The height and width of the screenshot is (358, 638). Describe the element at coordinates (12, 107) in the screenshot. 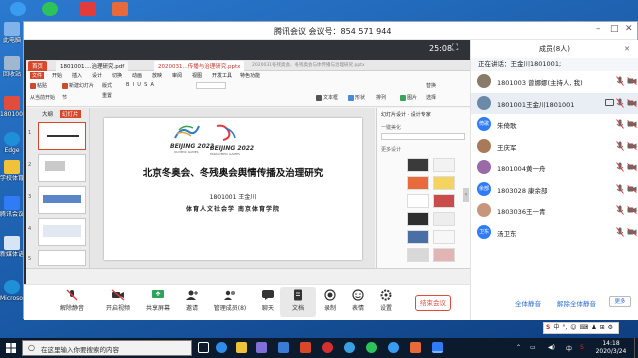

I see `desktop-icon-pdf: 1801001.pdf` at that location.